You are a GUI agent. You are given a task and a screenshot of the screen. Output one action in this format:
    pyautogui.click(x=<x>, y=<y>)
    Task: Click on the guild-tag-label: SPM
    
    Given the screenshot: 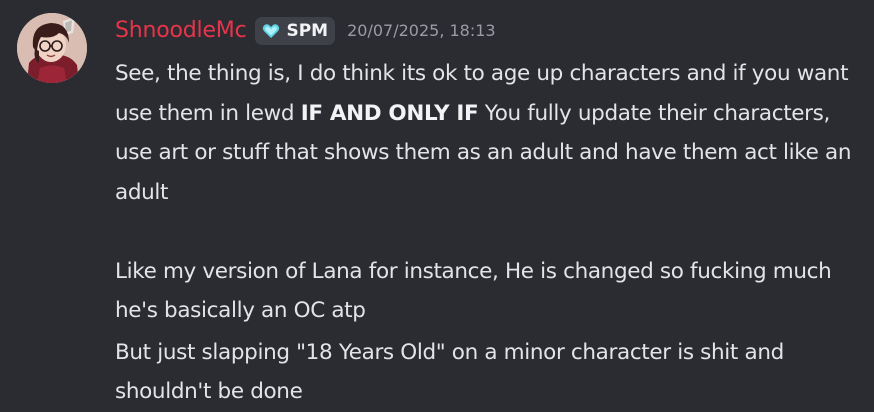 What is the action you would take?
    pyautogui.click(x=307, y=31)
    